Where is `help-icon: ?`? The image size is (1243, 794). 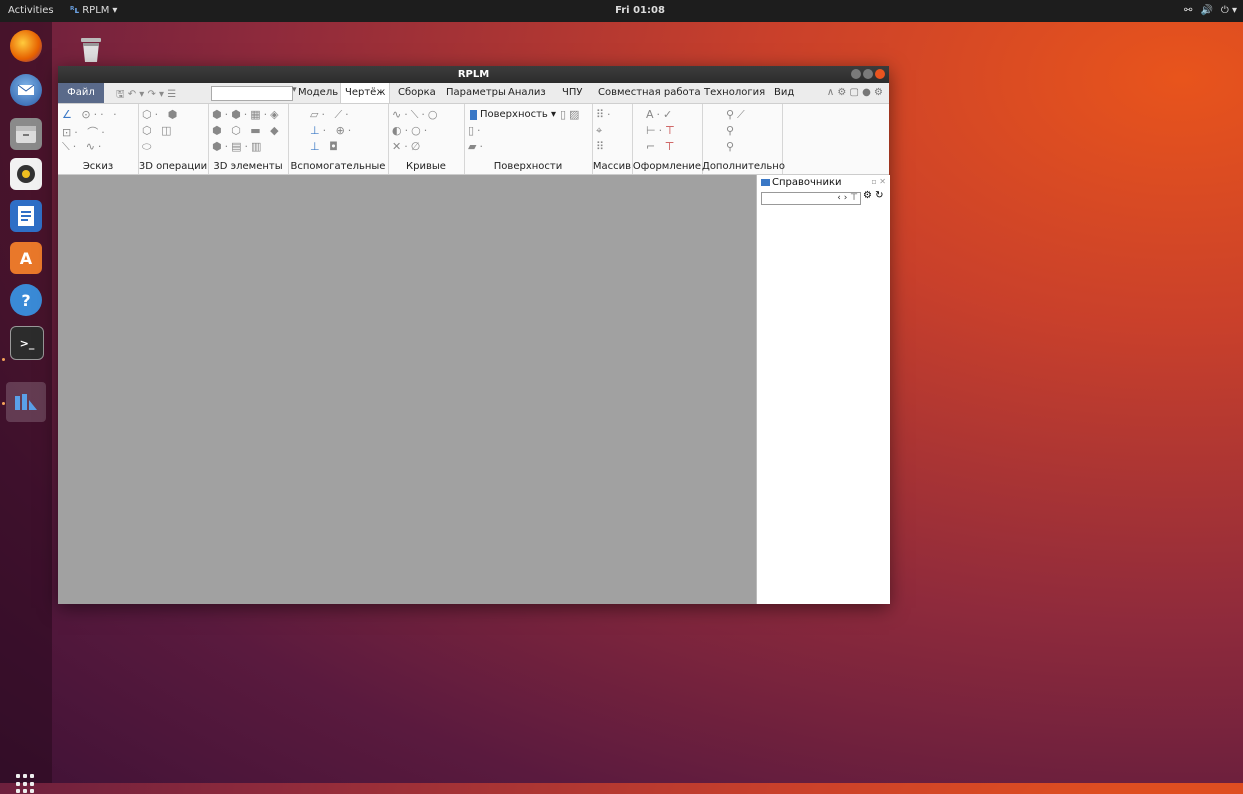
help-icon: ? is located at coordinates (26, 300).